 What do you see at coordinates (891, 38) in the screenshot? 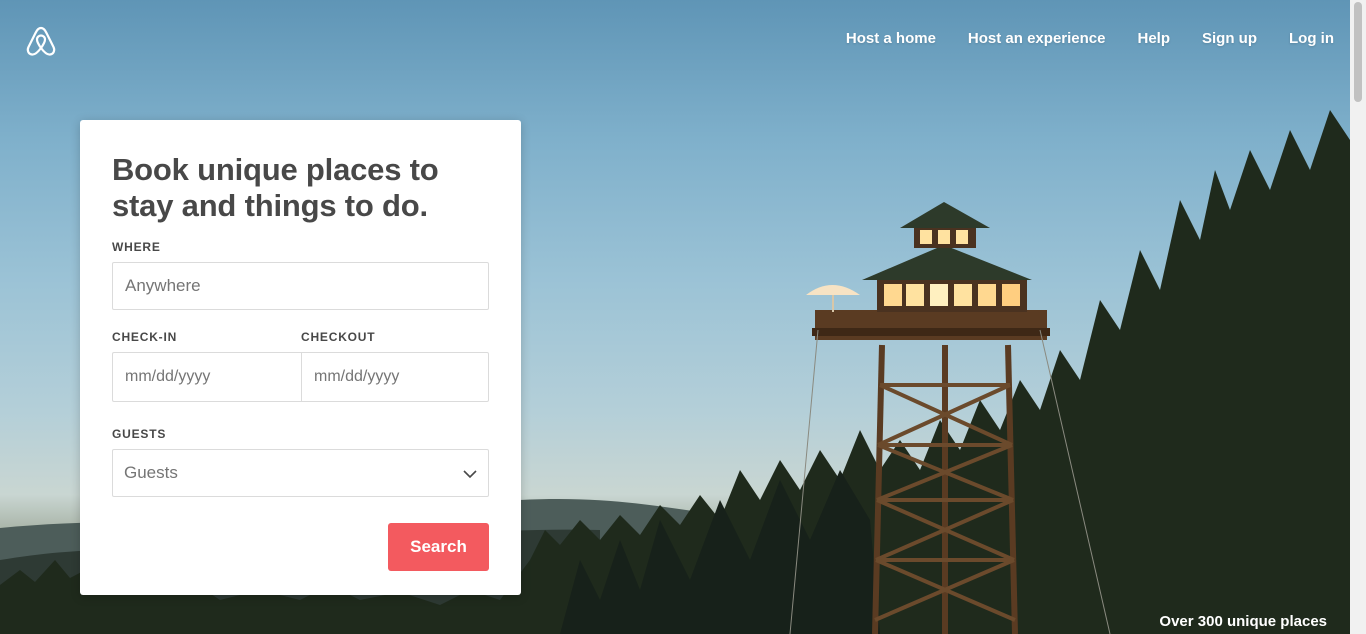
I see `nav-host-a-home: Host a home` at bounding box center [891, 38].